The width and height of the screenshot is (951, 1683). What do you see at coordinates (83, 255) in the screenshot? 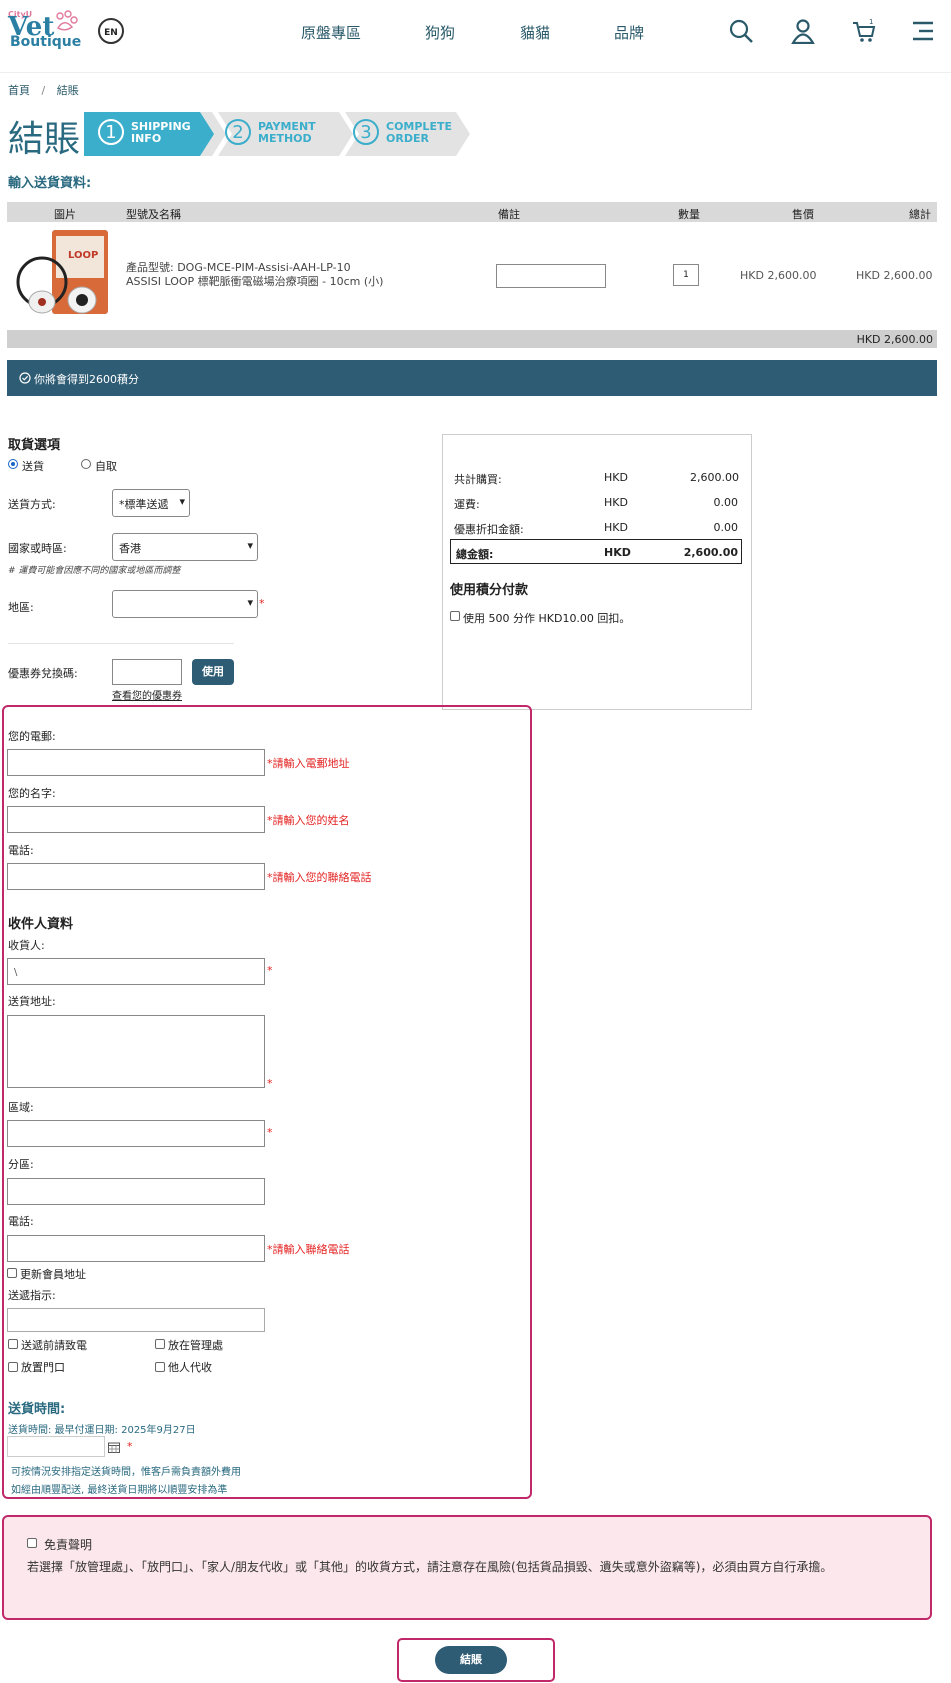
I see `svg-text: LOOP` at bounding box center [83, 255].